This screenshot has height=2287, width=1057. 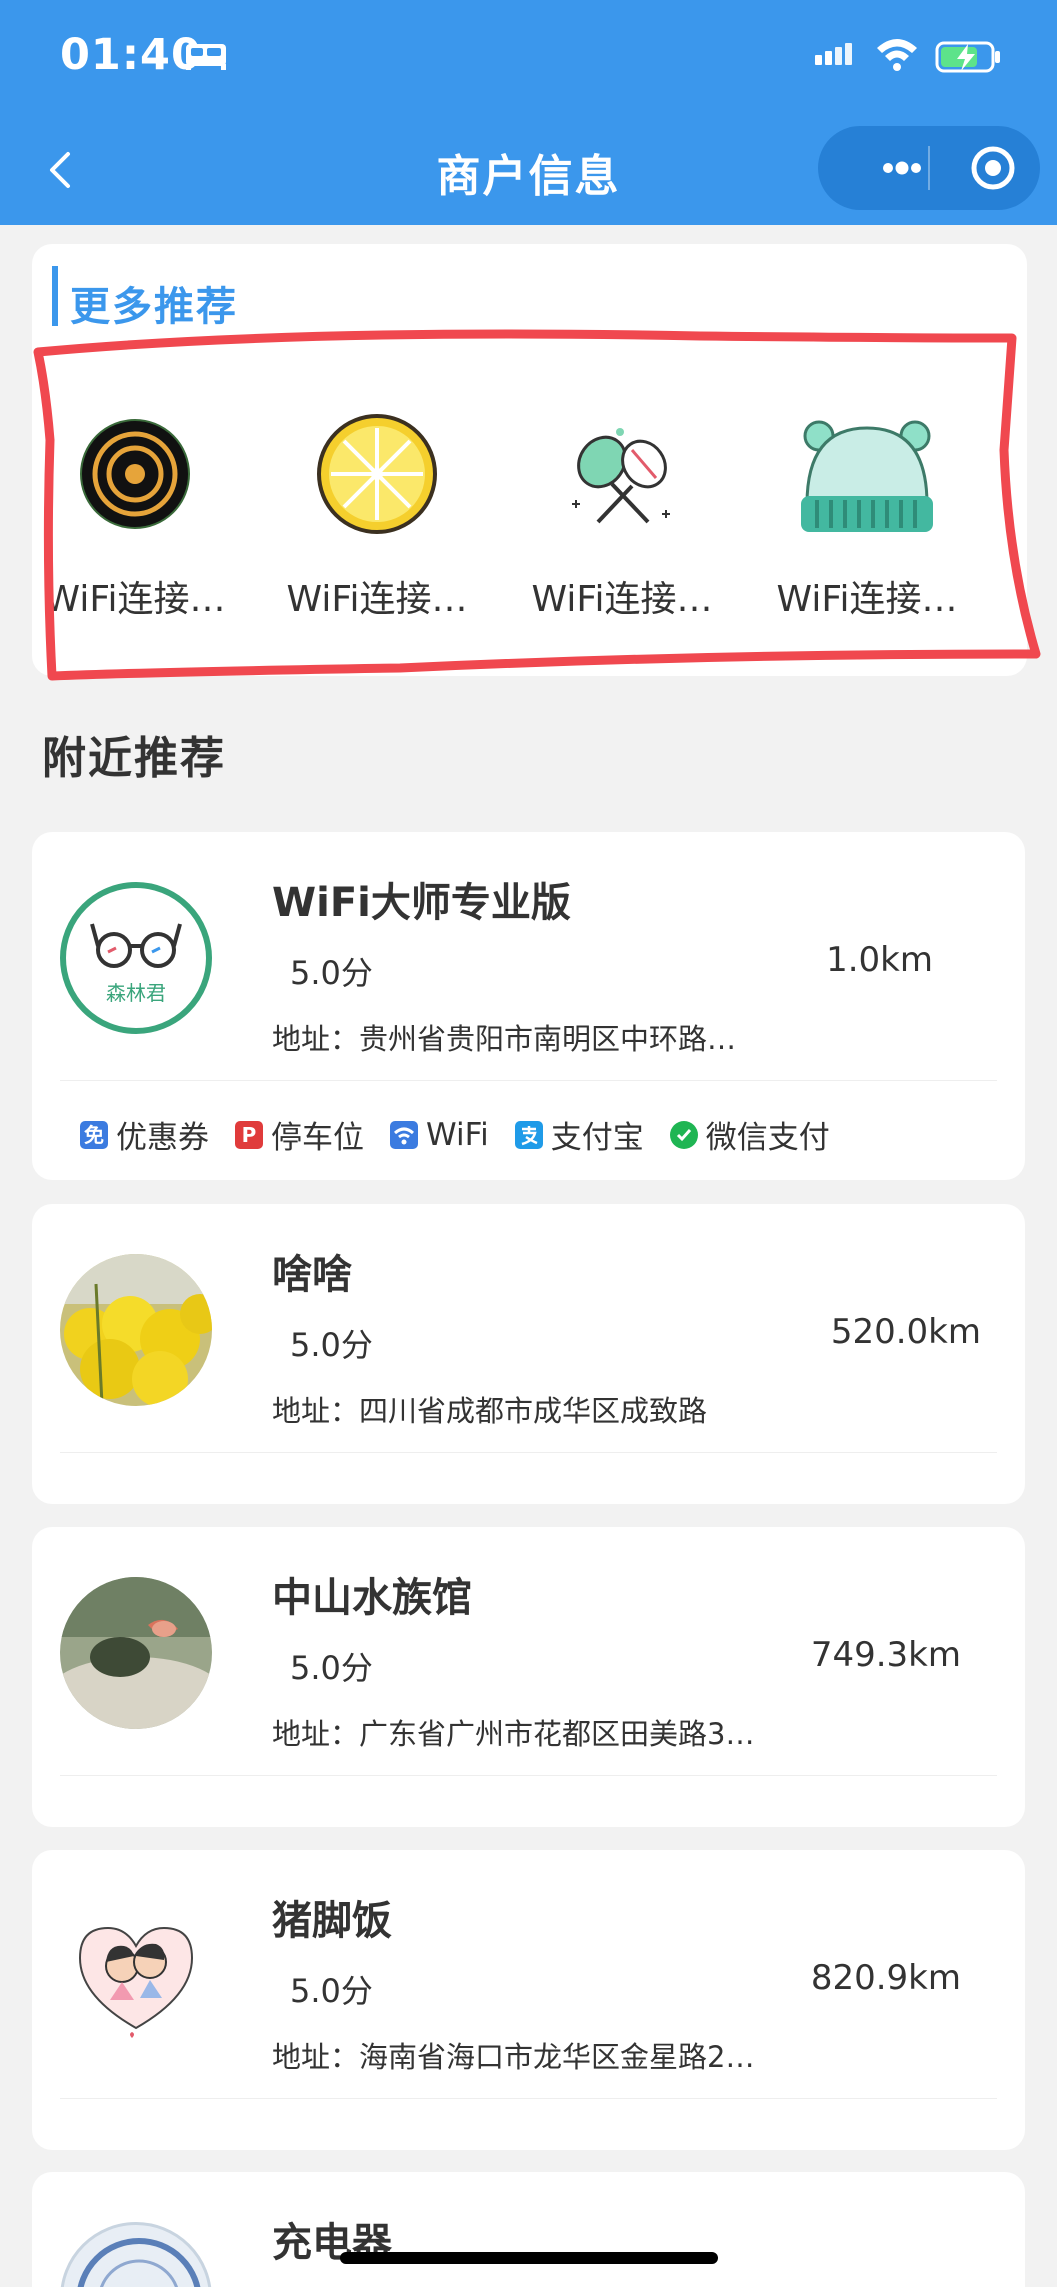 What do you see at coordinates (885, 1978) in the screenshot?
I see `merchant-distance: 820.9km` at bounding box center [885, 1978].